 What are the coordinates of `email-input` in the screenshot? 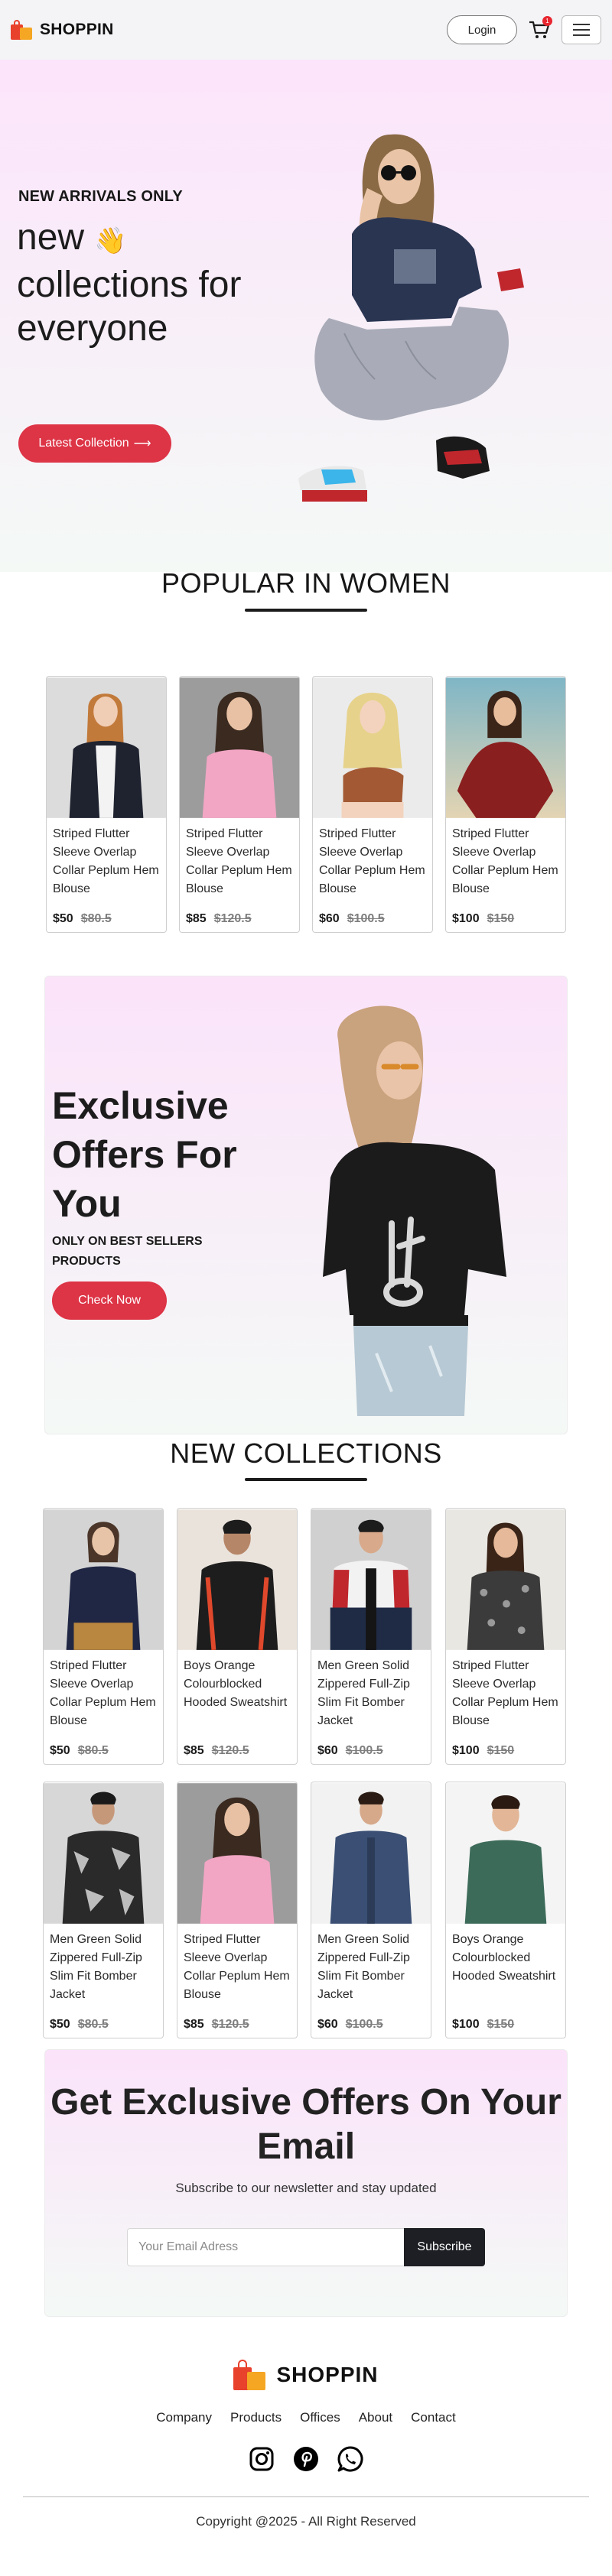 It's located at (265, 2247).